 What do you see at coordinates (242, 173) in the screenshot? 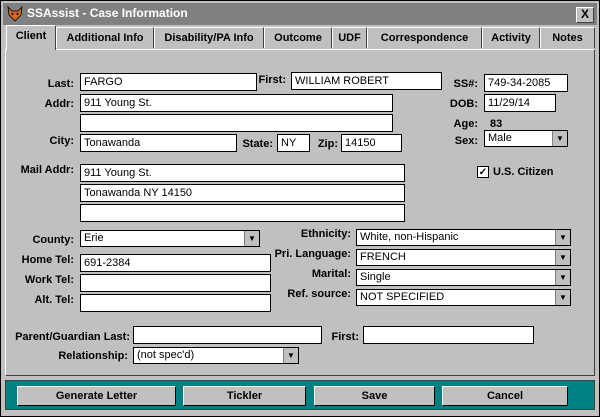
I see `mail-address-line1-field: 911 Young St.` at bounding box center [242, 173].